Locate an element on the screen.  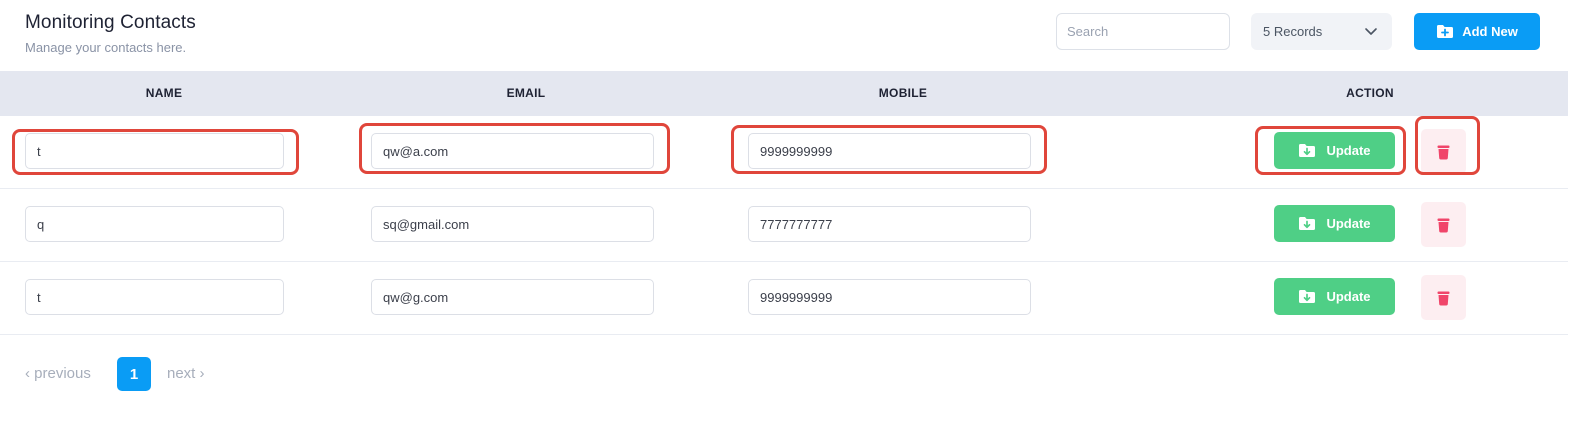
search-input is located at coordinates (1143, 31).